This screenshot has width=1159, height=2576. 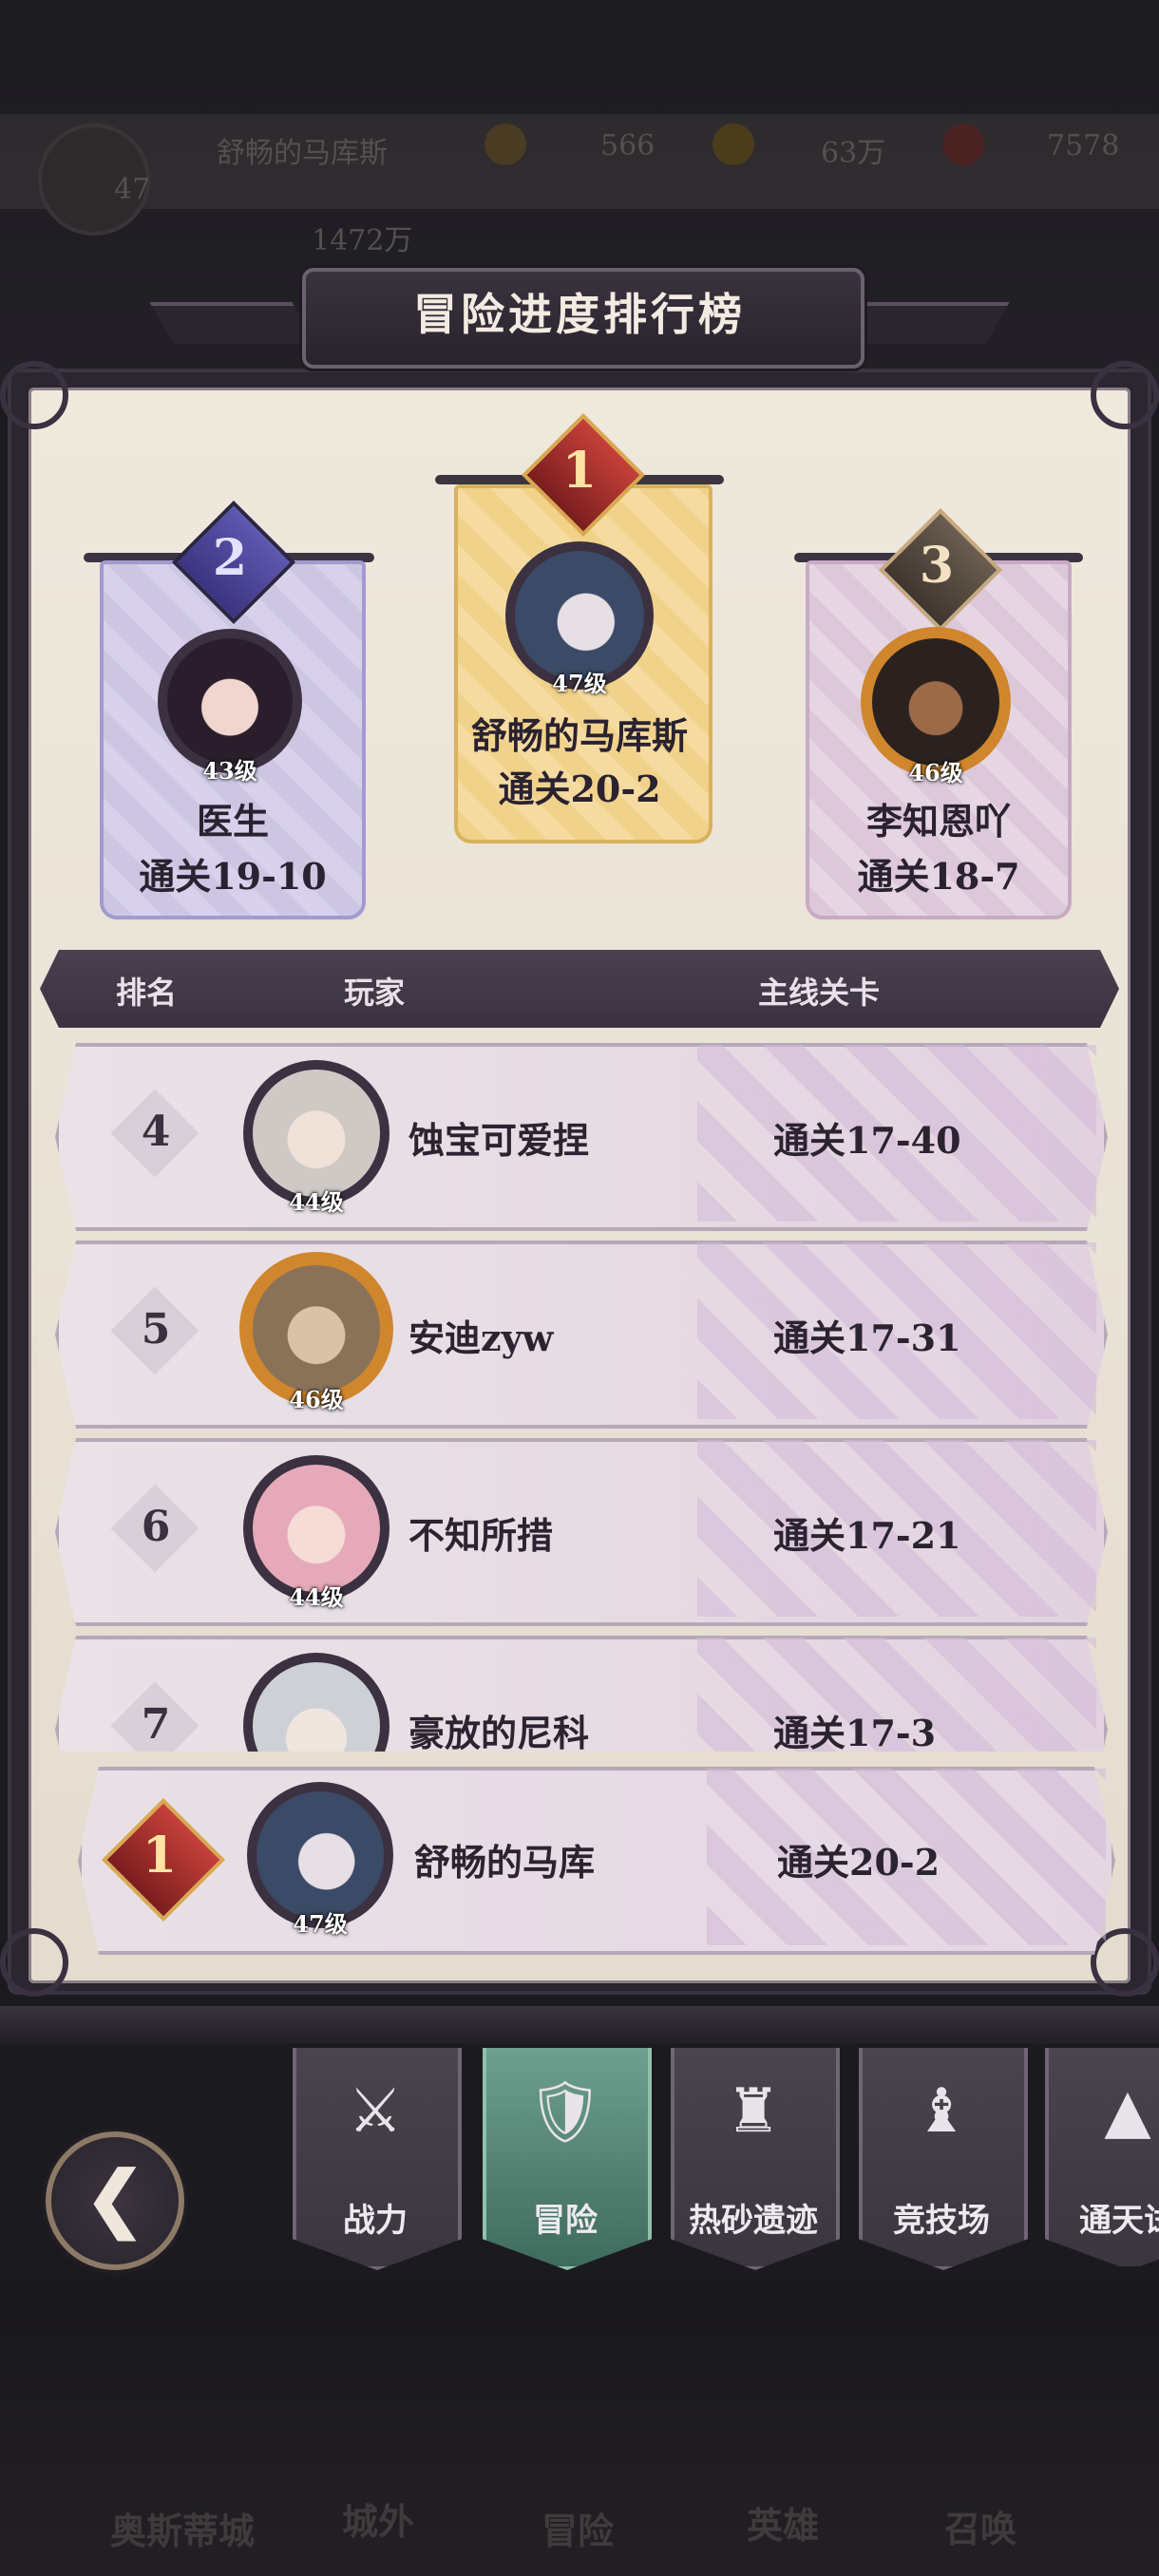 I want to click on podium-stage: 通关19-10, so click(x=233, y=876).